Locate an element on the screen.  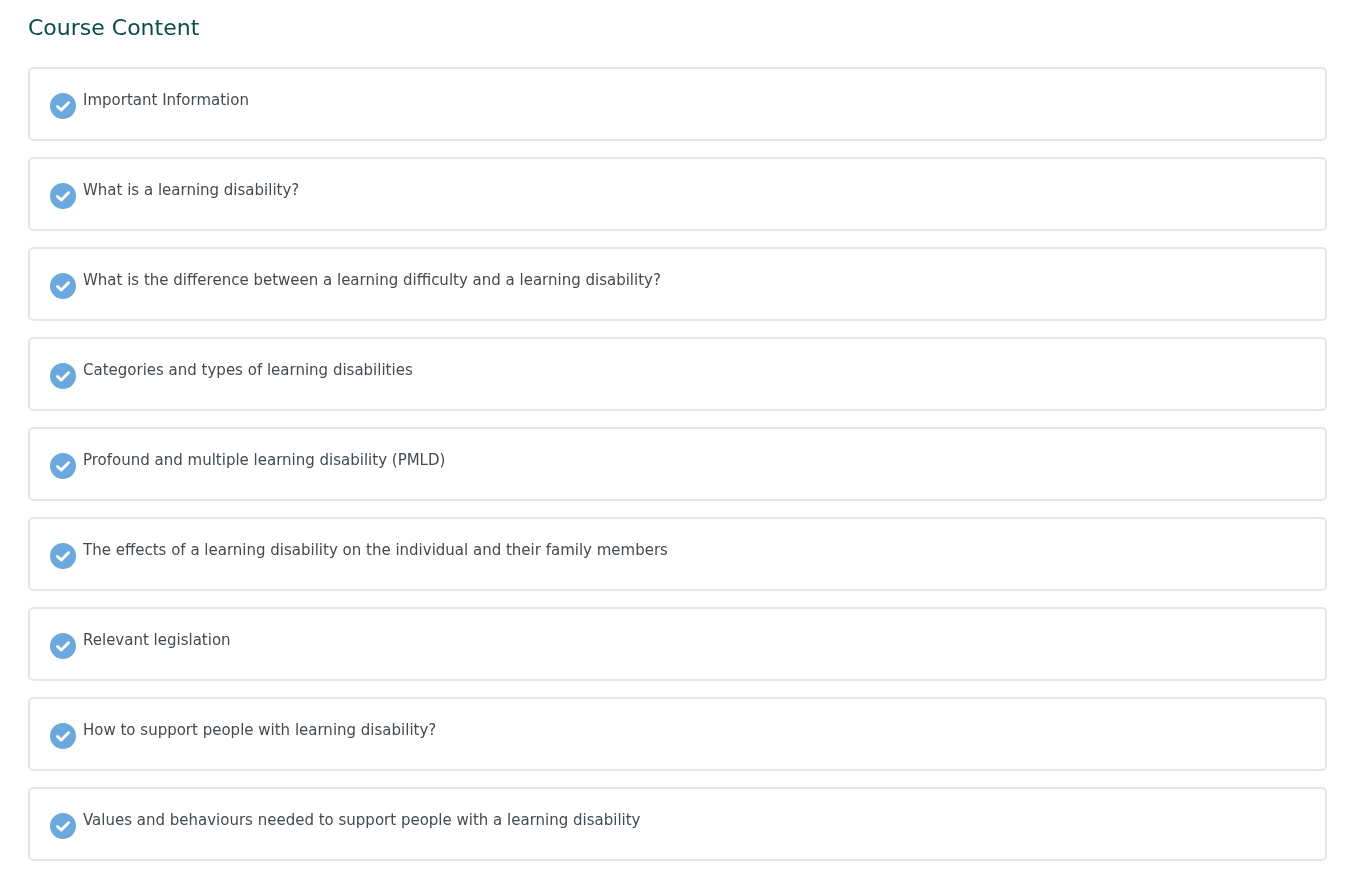
lesson-card: Values and behaviours needed to support people with a learning disability is located at coordinates (677, 824).